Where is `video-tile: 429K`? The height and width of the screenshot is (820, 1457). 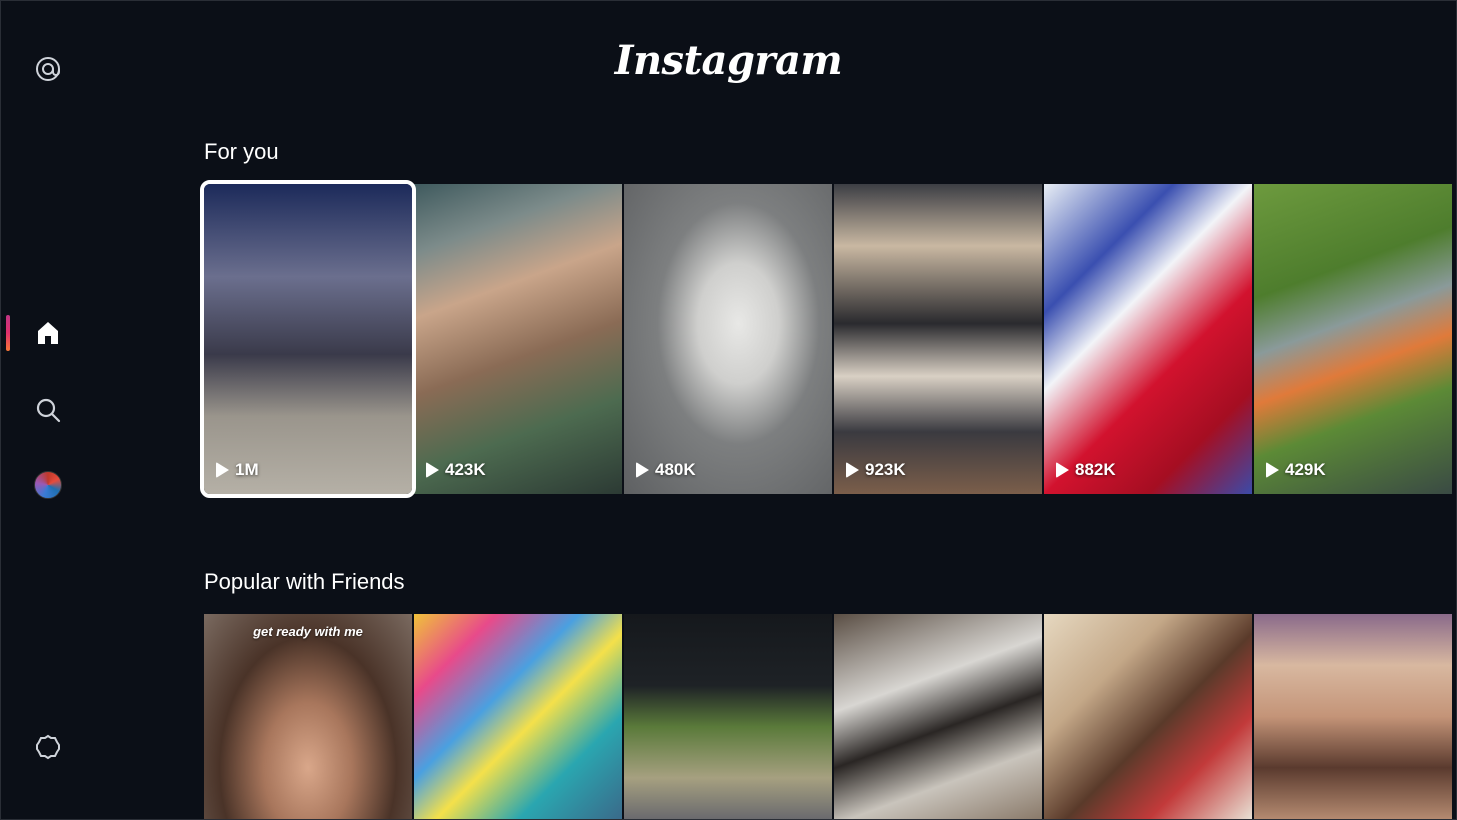 video-tile: 429K is located at coordinates (1353, 339).